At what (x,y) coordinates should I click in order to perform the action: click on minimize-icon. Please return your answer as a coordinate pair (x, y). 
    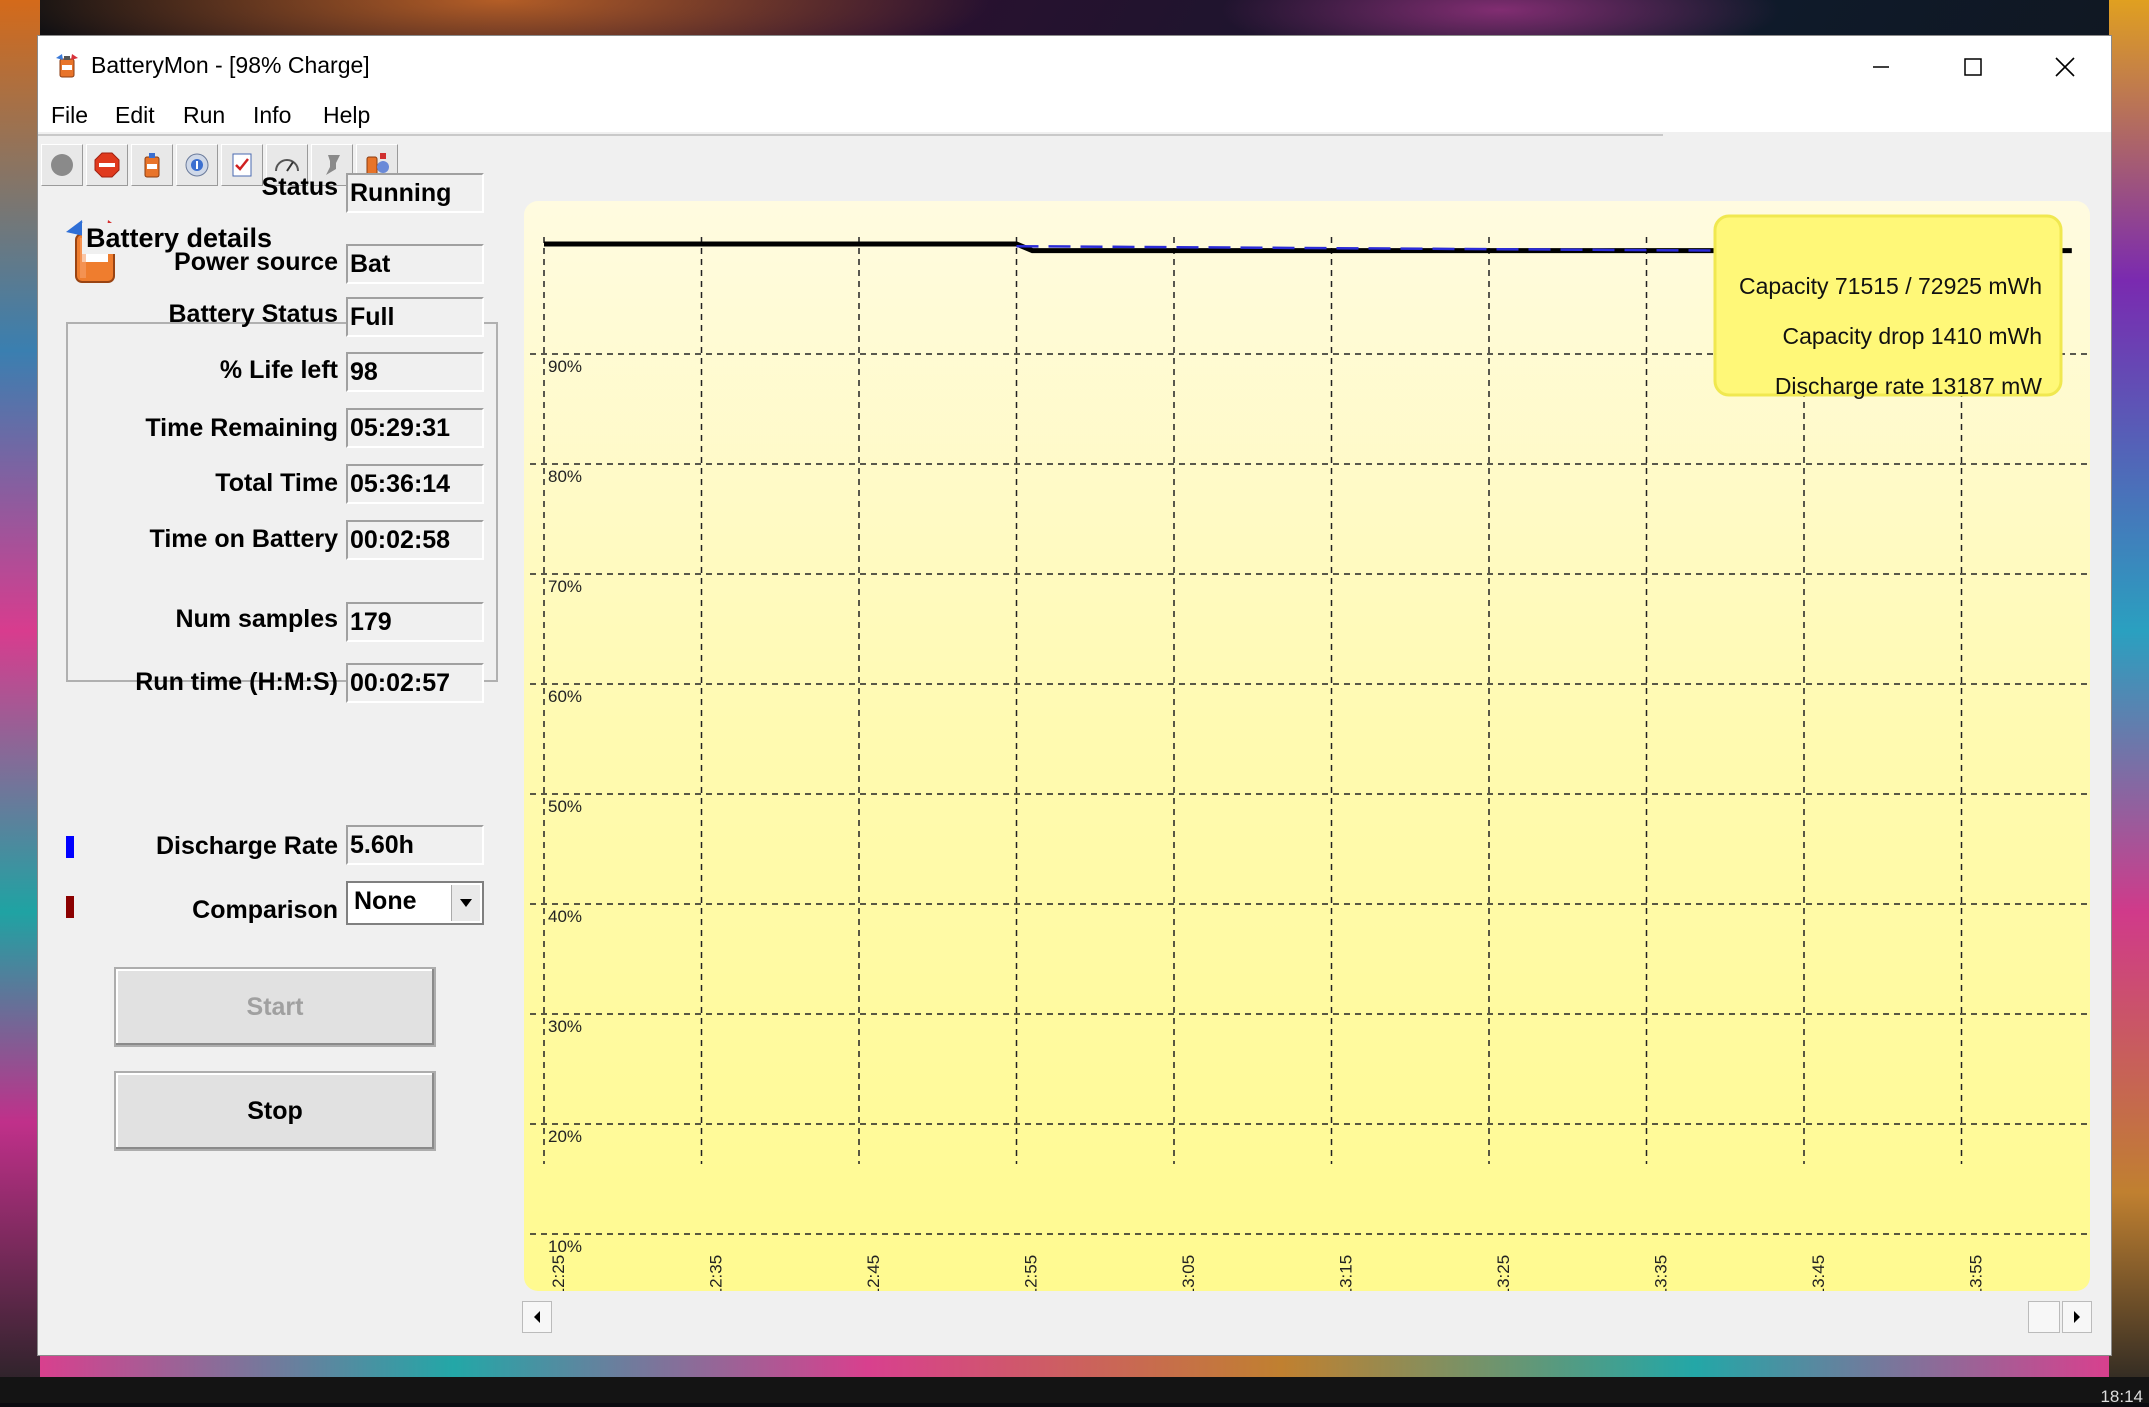
    Looking at the image, I should click on (1881, 67).